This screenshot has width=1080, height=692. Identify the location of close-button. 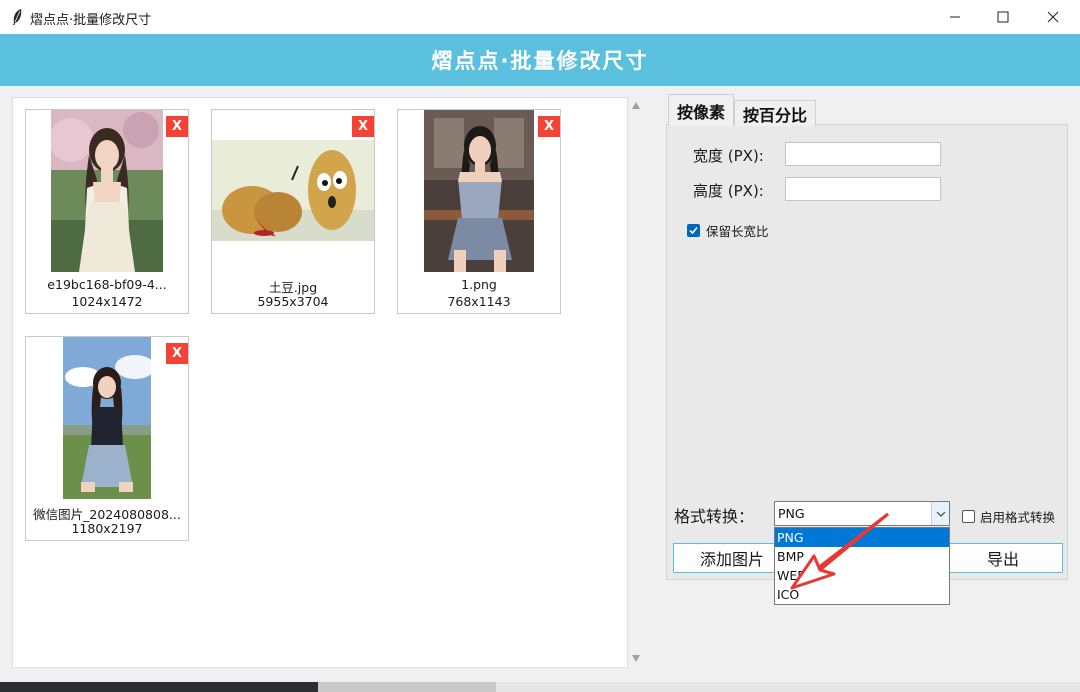
(1053, 17).